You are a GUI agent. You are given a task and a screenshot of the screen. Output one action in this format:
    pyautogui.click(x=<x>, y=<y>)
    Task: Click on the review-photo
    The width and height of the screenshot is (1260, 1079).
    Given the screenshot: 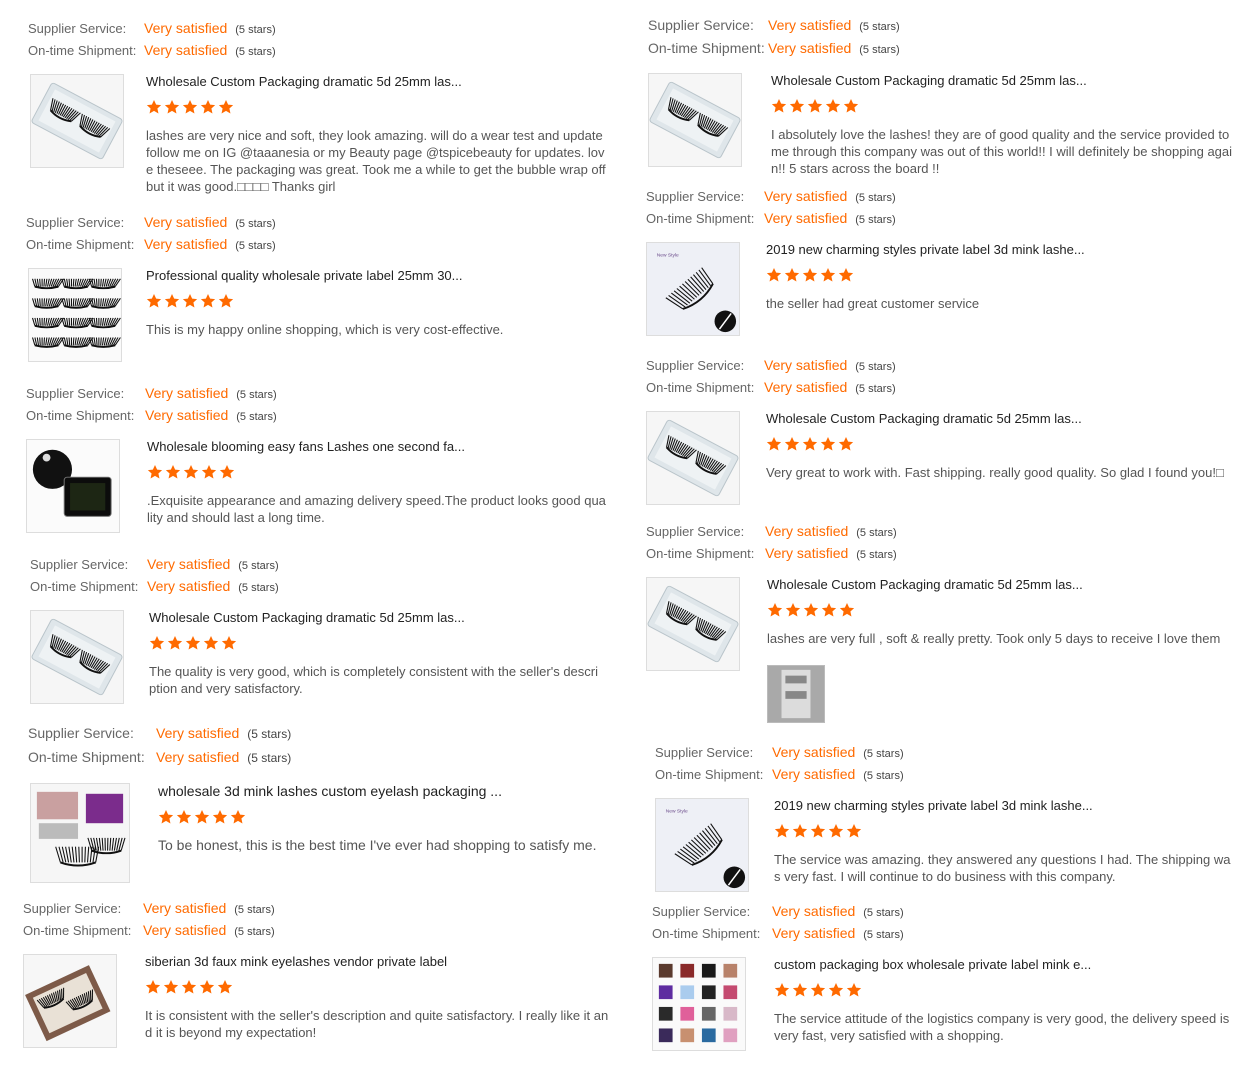 What is the action you would take?
    pyautogui.click(x=796, y=694)
    